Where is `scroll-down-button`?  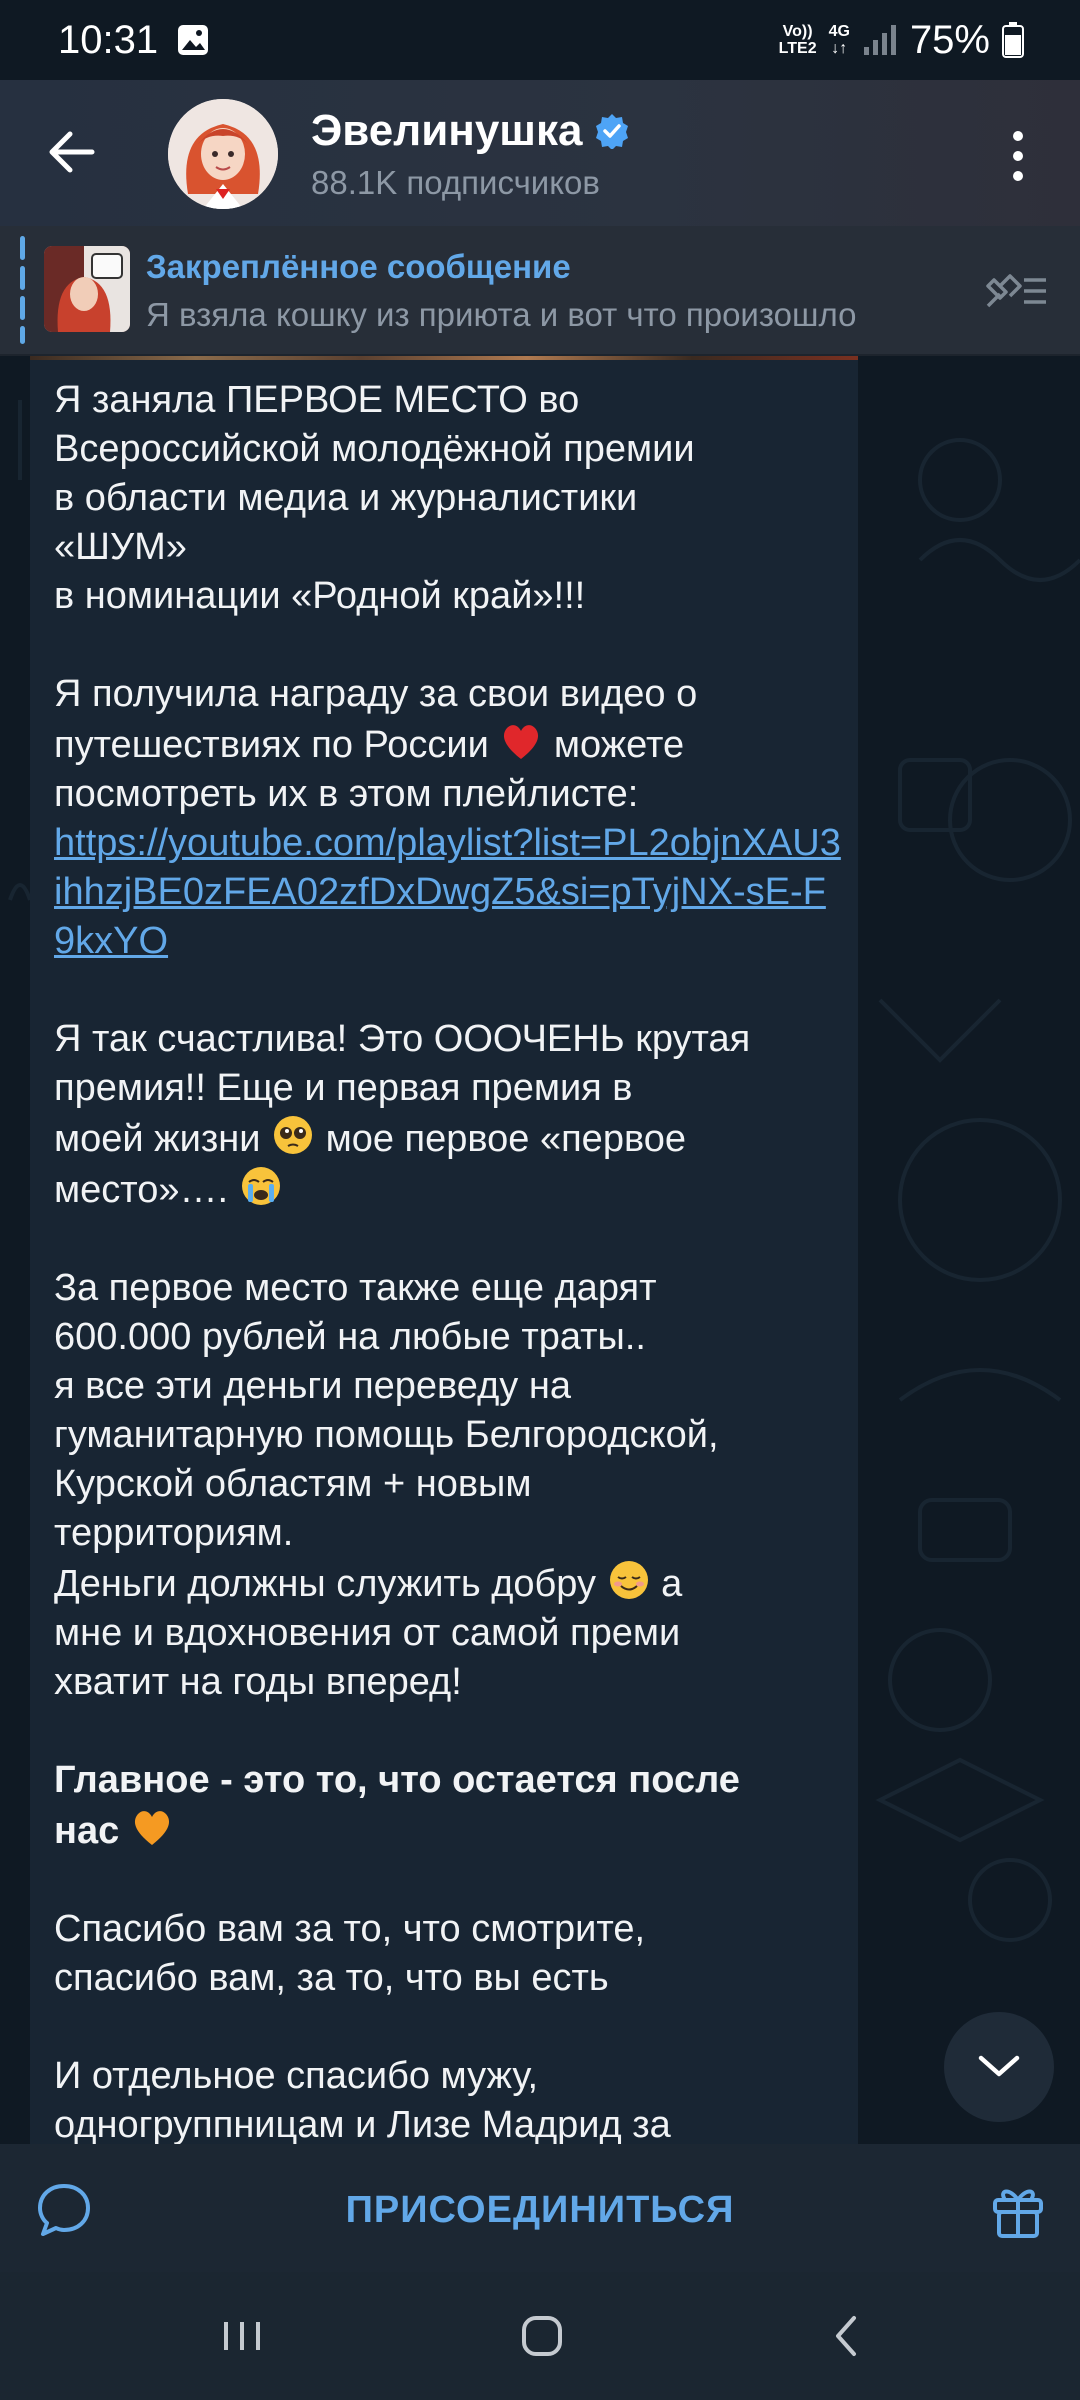 scroll-down-button is located at coordinates (999, 2067).